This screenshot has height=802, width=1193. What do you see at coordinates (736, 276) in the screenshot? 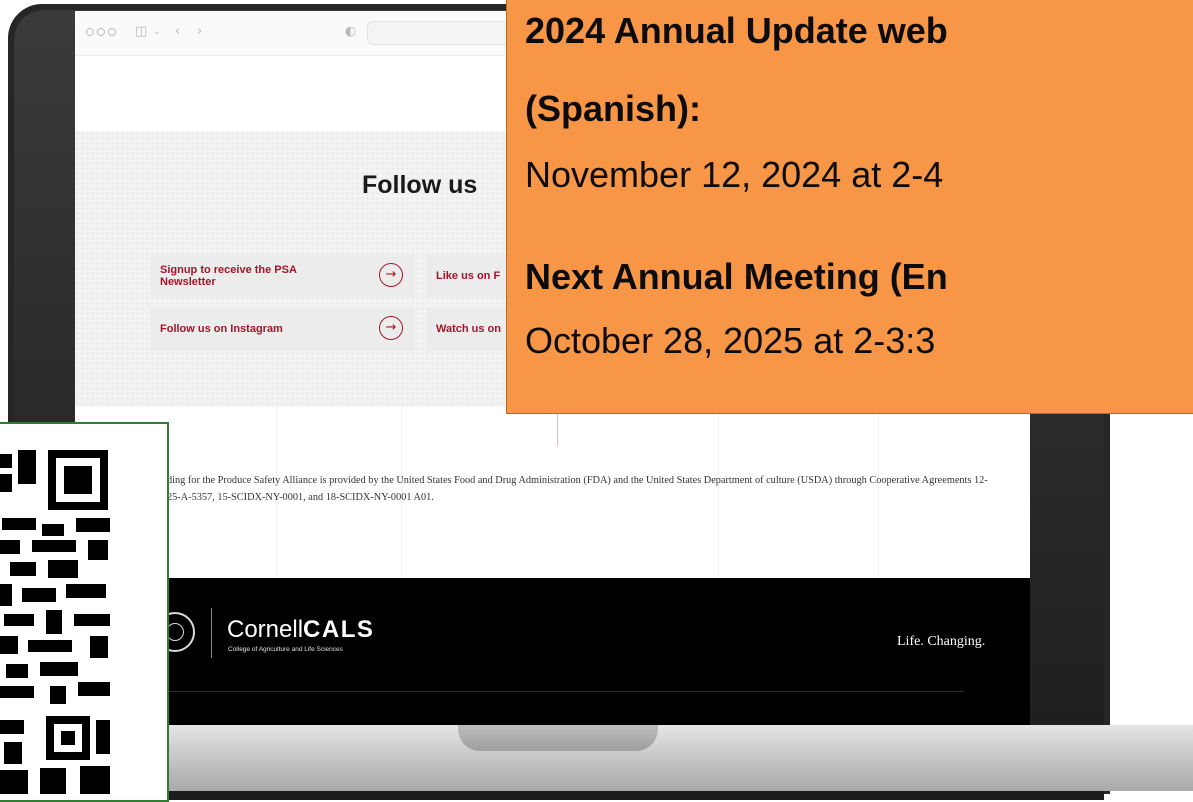
I see `meeting-title: Next Annual Meeting (En` at bounding box center [736, 276].